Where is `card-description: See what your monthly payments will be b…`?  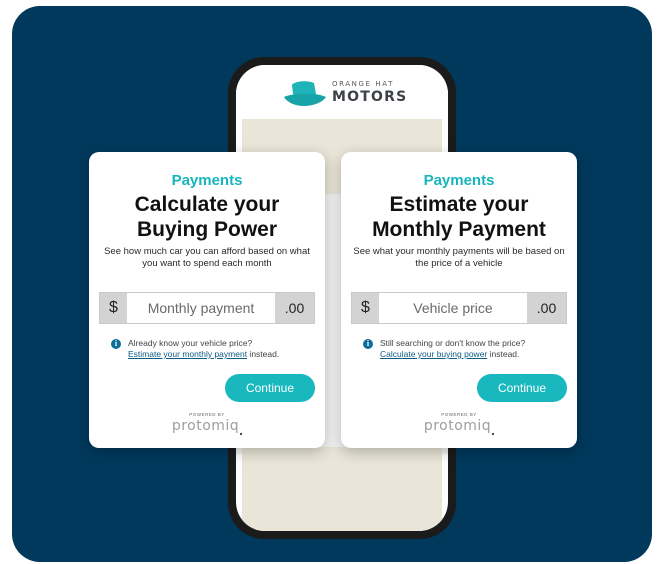 card-description: See what your monthly payments will be b… is located at coordinates (459, 257).